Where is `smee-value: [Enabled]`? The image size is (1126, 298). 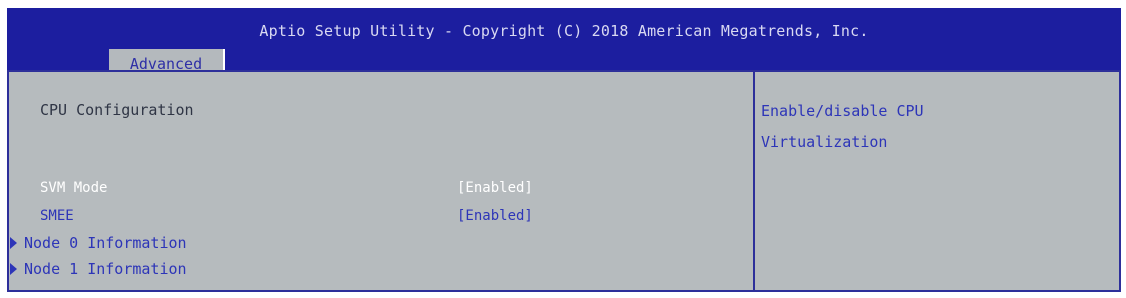
smee-value: [Enabled] is located at coordinates (495, 216).